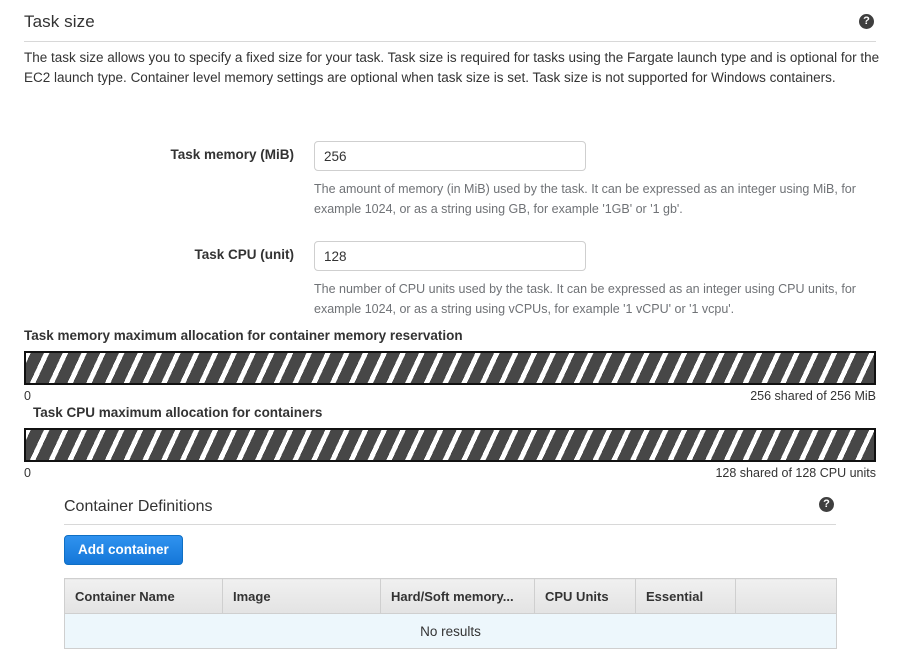 The width and height of the screenshot is (900, 663). Describe the element at coordinates (450, 41) in the screenshot. I see `section-divider` at that location.